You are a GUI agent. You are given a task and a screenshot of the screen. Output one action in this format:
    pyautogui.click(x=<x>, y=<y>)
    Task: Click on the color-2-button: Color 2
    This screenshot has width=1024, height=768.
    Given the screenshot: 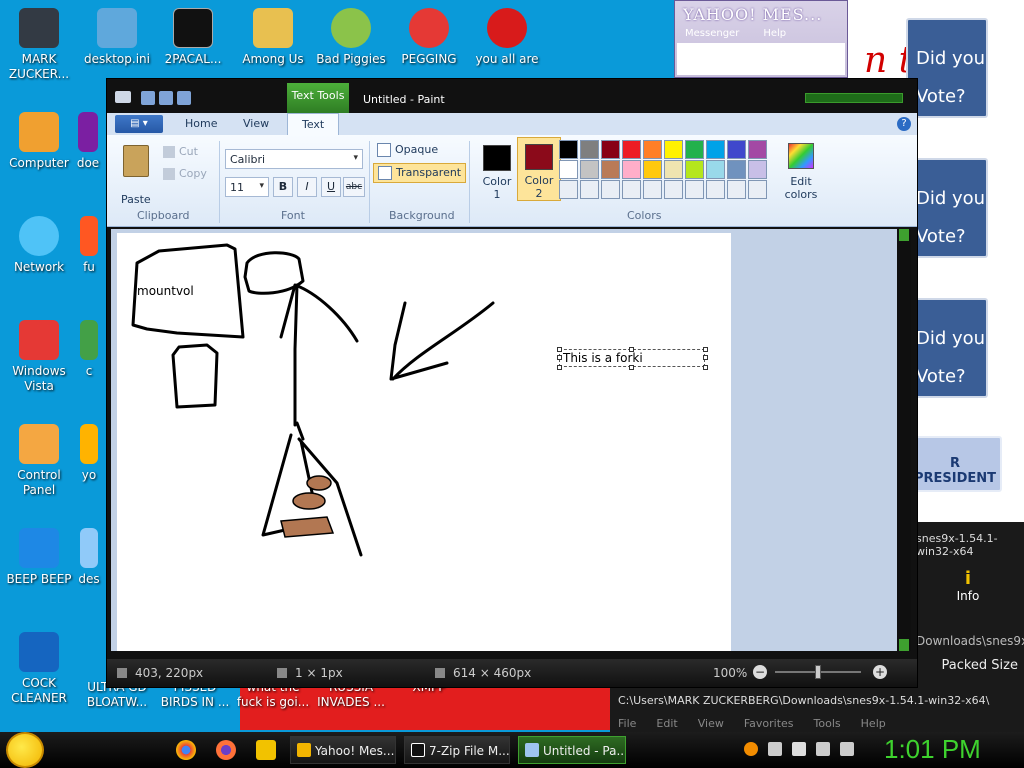 What is the action you would take?
    pyautogui.click(x=539, y=169)
    